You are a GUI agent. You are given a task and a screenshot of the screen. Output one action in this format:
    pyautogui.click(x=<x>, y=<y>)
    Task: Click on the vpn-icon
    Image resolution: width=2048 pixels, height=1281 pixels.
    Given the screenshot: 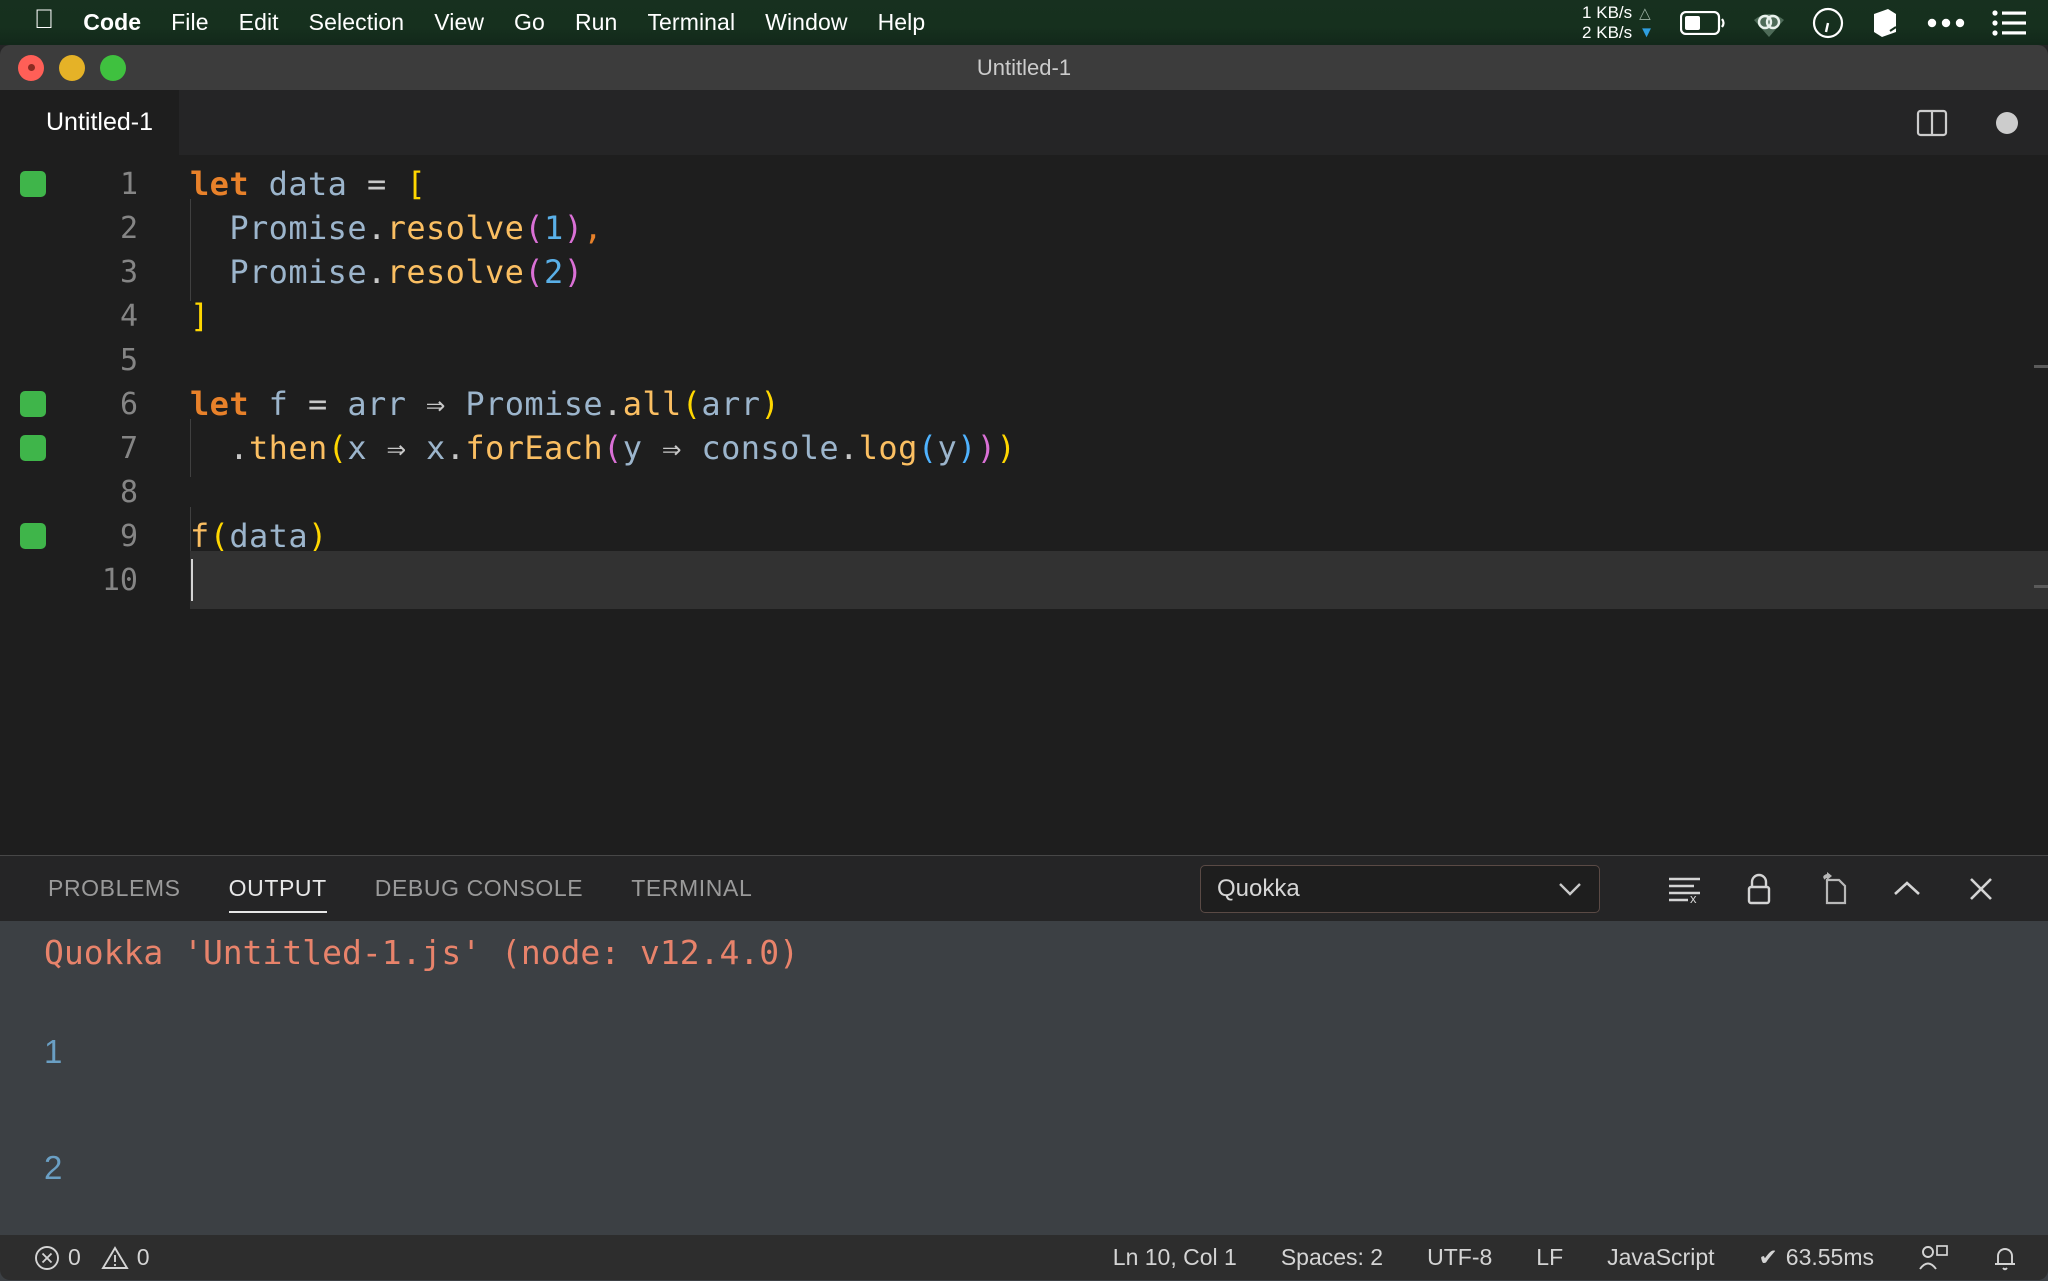 What is the action you would take?
    pyautogui.click(x=1769, y=23)
    